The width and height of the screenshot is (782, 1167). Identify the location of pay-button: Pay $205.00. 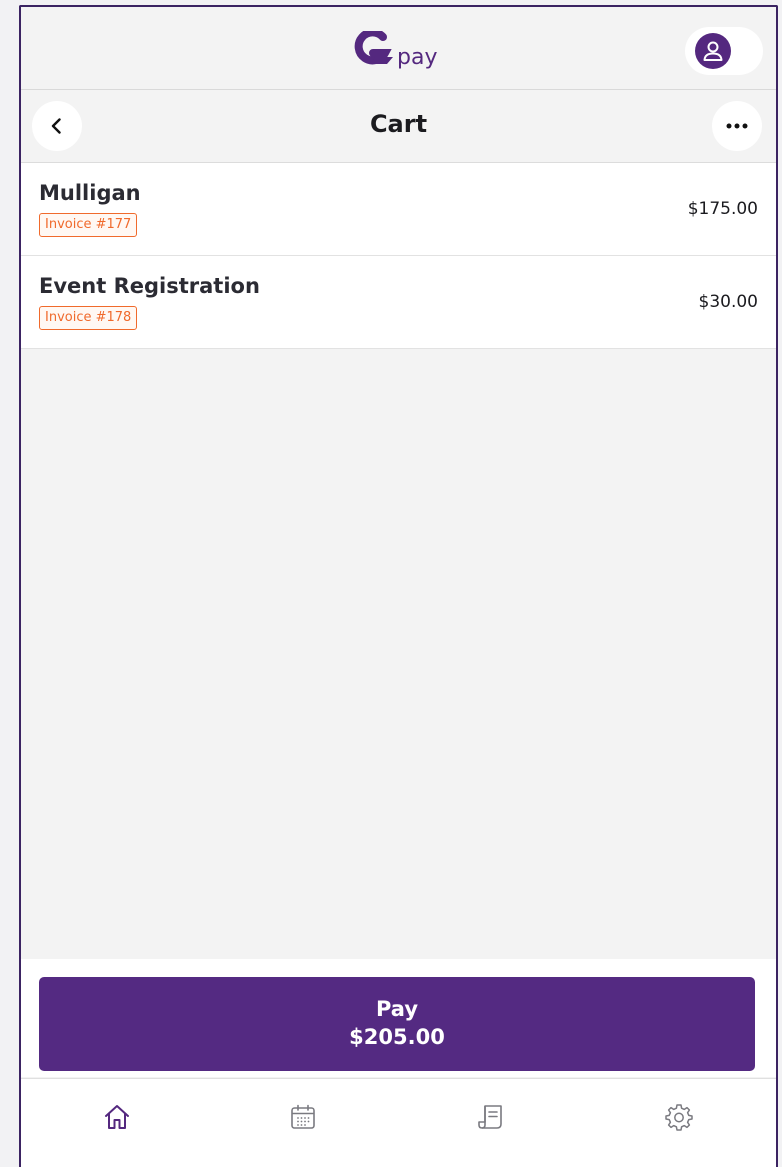
(397, 1024).